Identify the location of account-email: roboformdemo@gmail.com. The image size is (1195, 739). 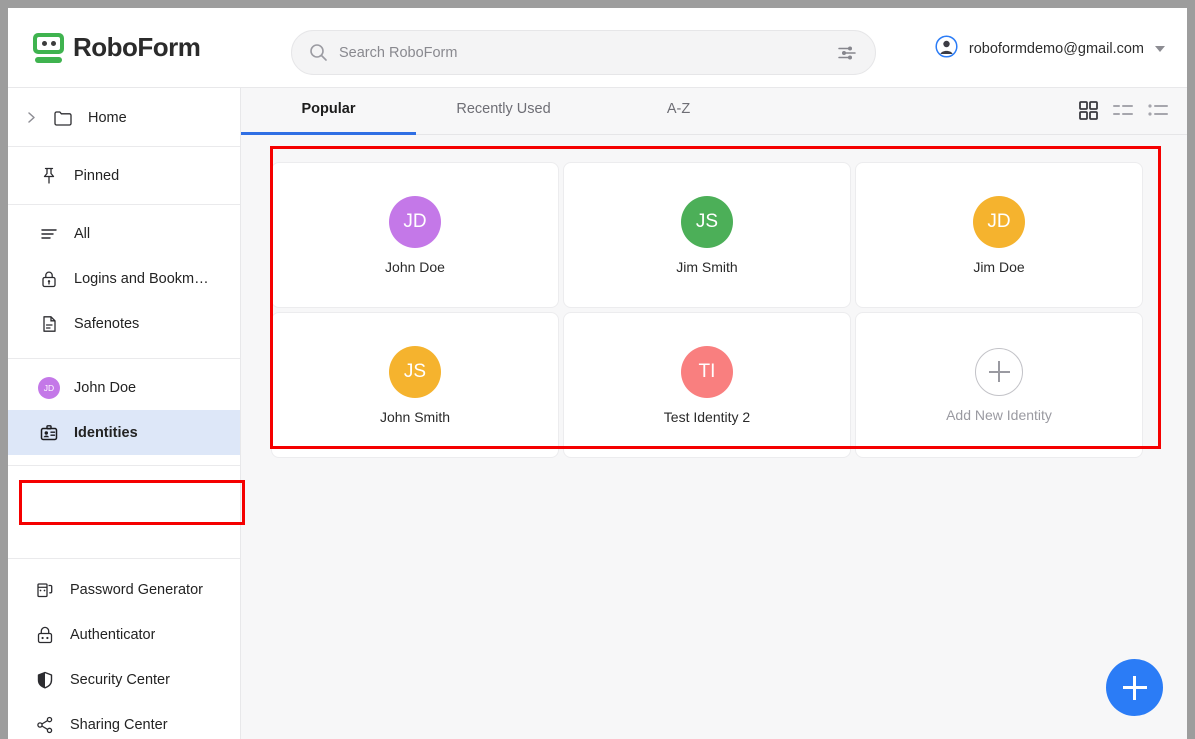
(1056, 49).